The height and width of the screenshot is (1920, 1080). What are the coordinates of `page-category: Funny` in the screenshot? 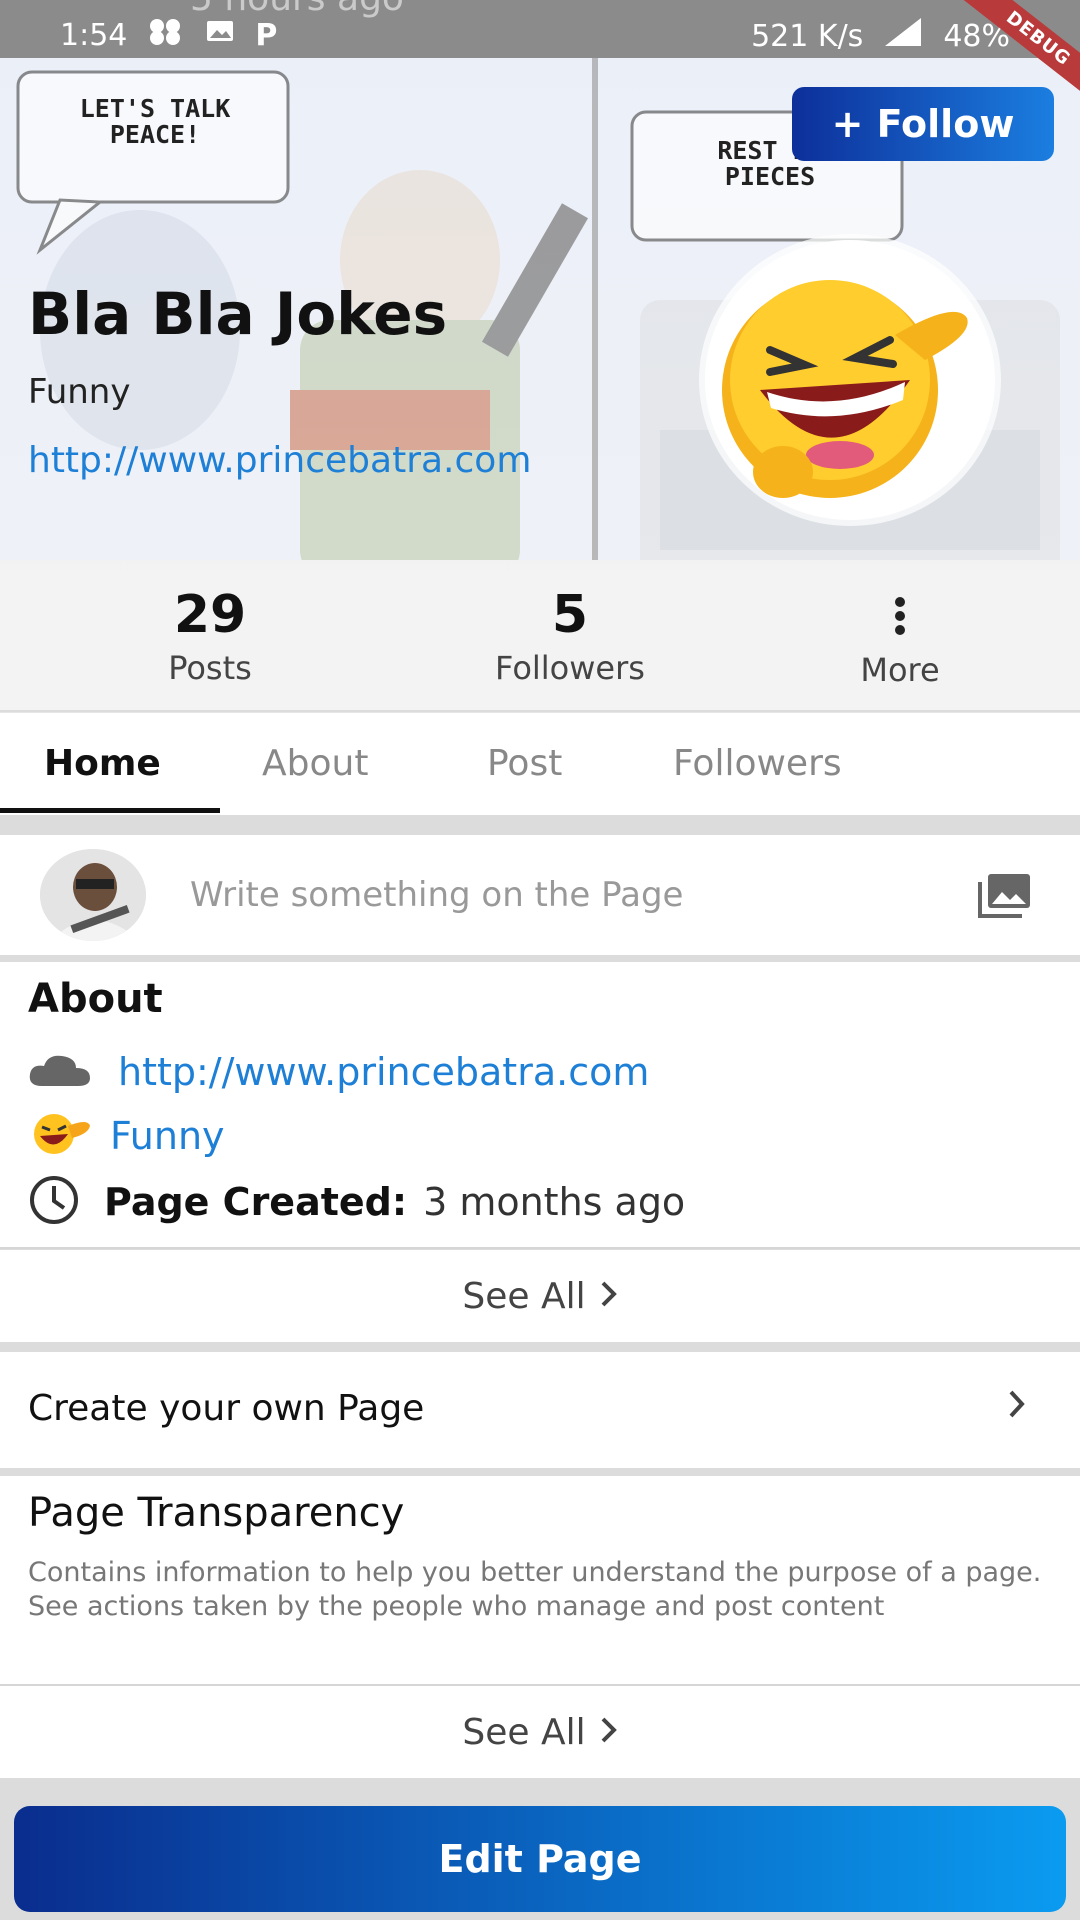 It's located at (79, 392).